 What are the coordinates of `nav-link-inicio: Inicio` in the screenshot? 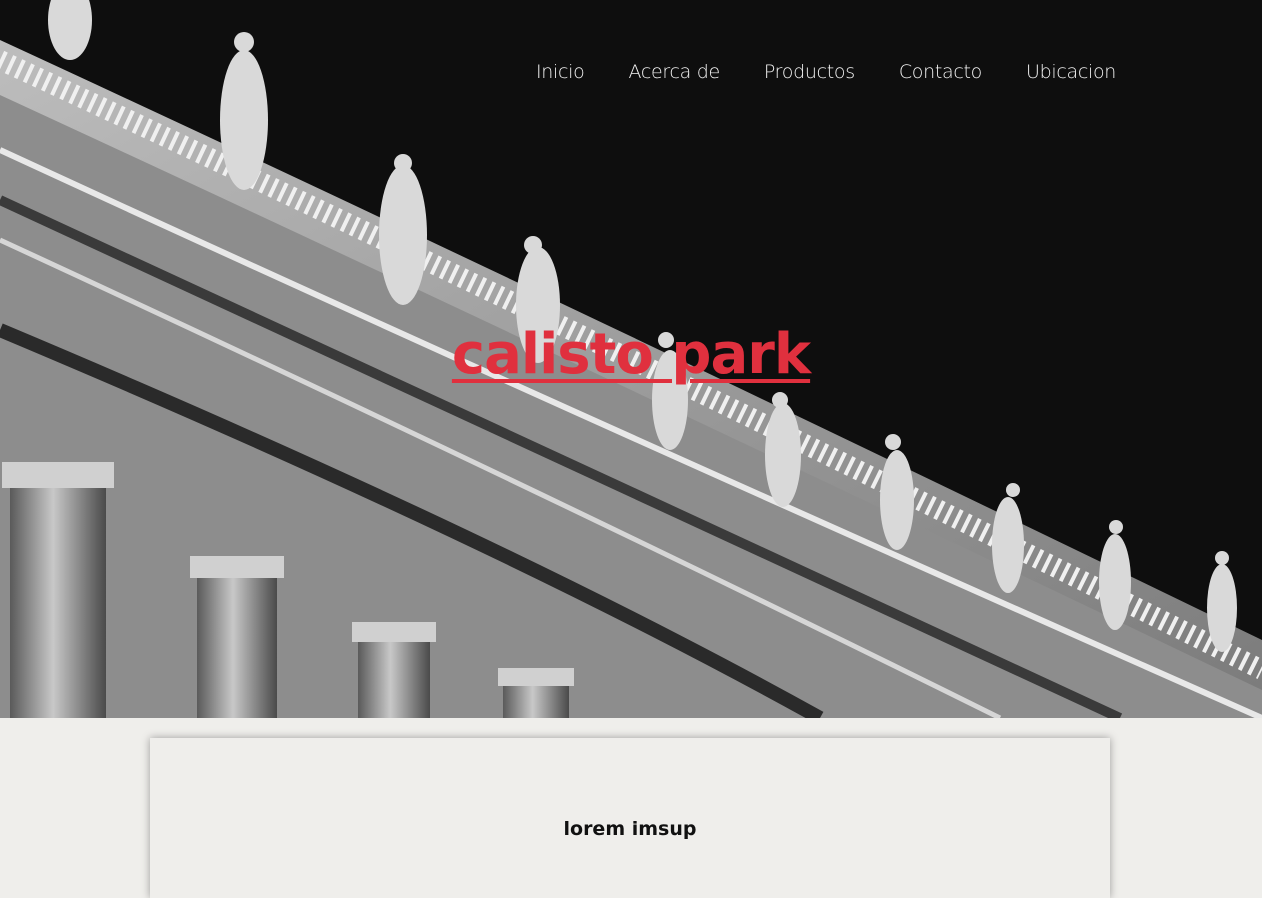 It's located at (560, 72).